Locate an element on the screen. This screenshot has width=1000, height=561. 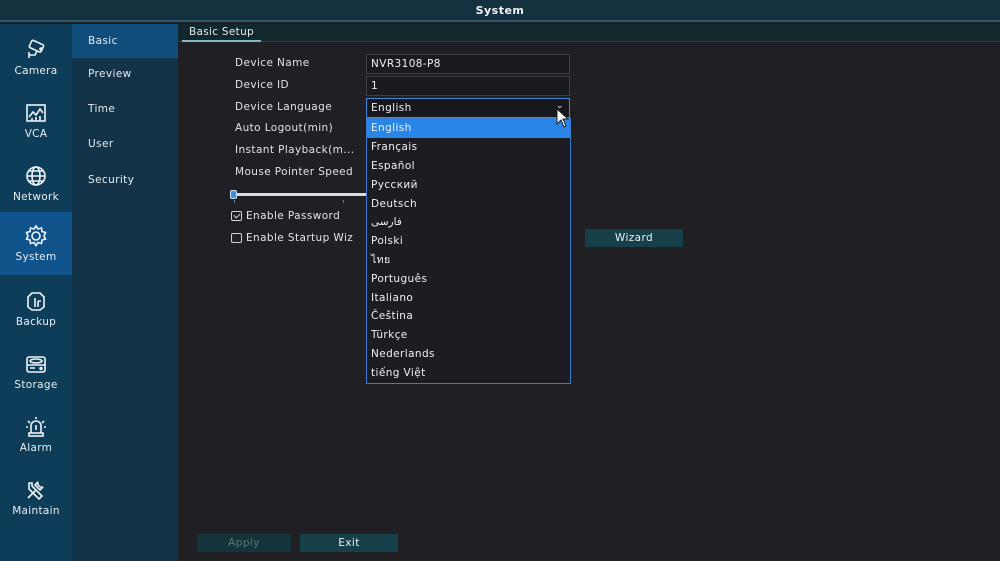
main-nav-item-system: System is located at coordinates (36, 243).